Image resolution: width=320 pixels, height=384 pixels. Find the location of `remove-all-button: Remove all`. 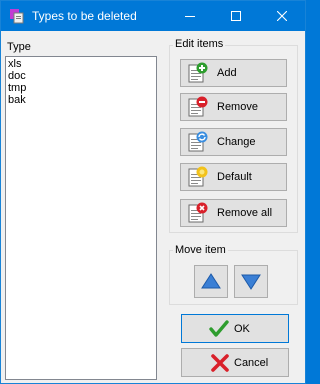

remove-all-button: Remove all is located at coordinates (233, 213).